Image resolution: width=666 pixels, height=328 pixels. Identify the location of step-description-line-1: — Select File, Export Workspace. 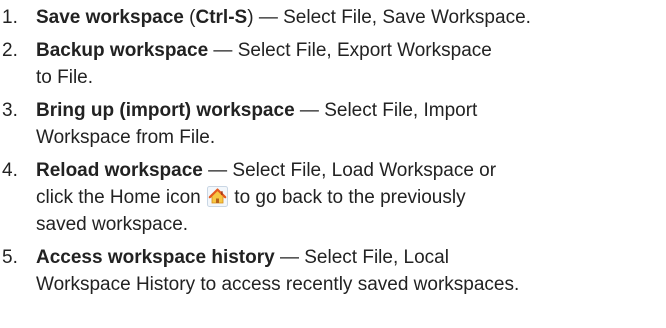
(352, 50).